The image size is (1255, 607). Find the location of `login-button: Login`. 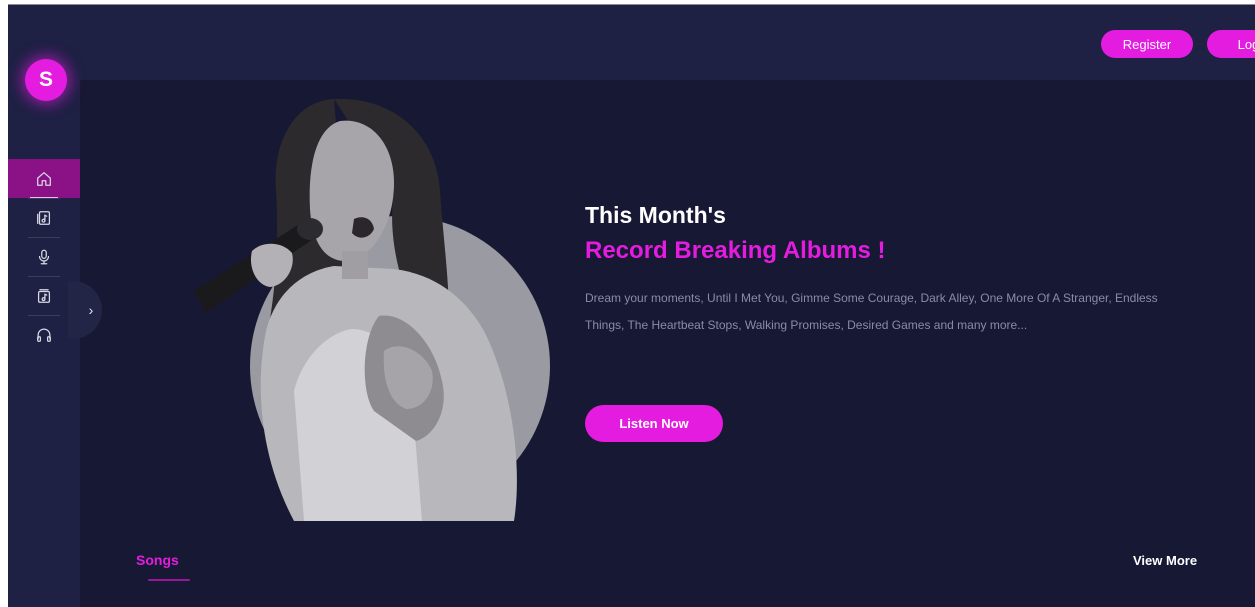

login-button: Login is located at coordinates (1231, 44).